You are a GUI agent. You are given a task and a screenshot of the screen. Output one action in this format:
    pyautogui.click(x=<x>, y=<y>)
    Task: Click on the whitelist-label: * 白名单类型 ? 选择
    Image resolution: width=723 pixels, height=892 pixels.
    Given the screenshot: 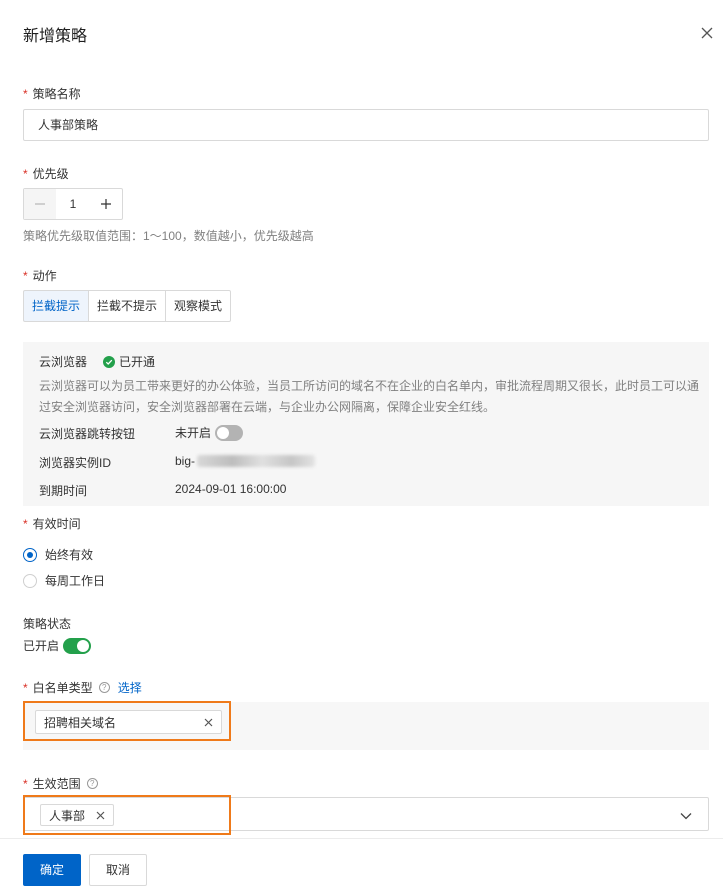 What is the action you would take?
    pyautogui.click(x=82, y=687)
    